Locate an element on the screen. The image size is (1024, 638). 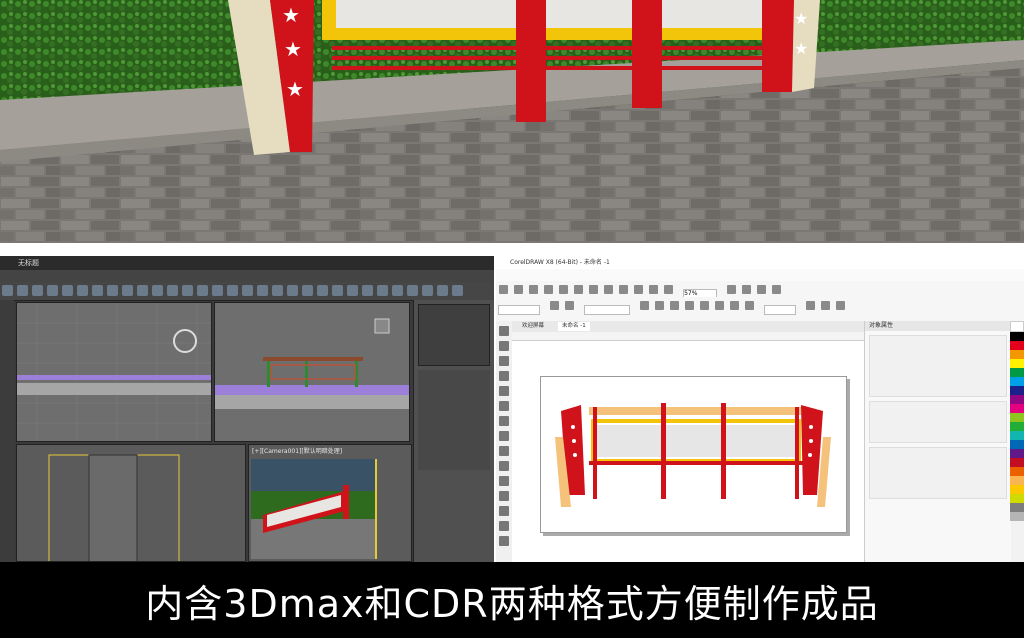
billboard-vector-drawing is located at coordinates (693, 455).